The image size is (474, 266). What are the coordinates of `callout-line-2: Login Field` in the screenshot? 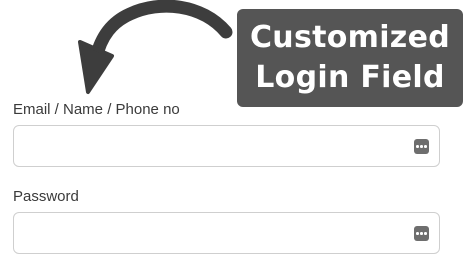 It's located at (350, 77).